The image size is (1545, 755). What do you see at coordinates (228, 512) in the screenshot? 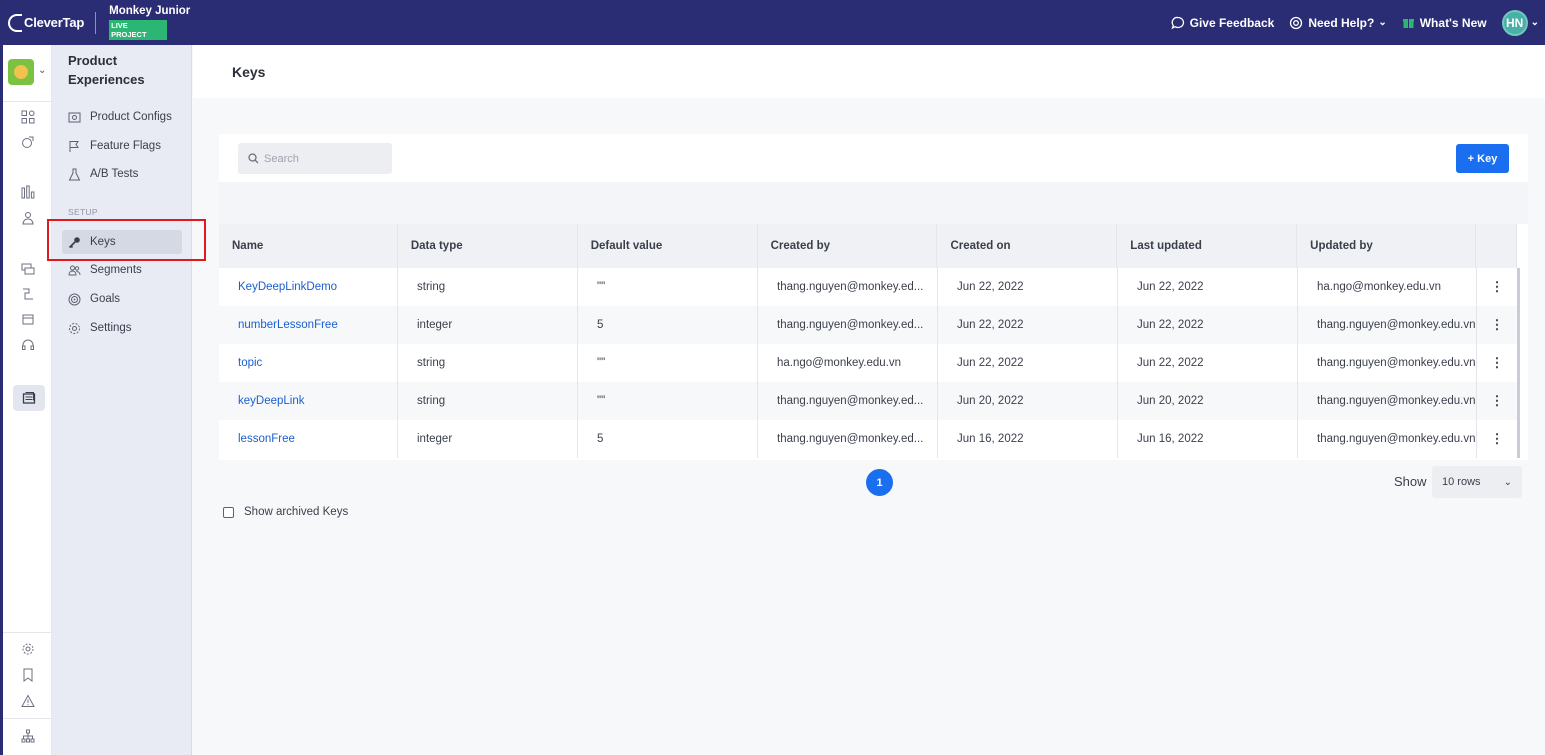
I see `show-archived-checkbox` at bounding box center [228, 512].